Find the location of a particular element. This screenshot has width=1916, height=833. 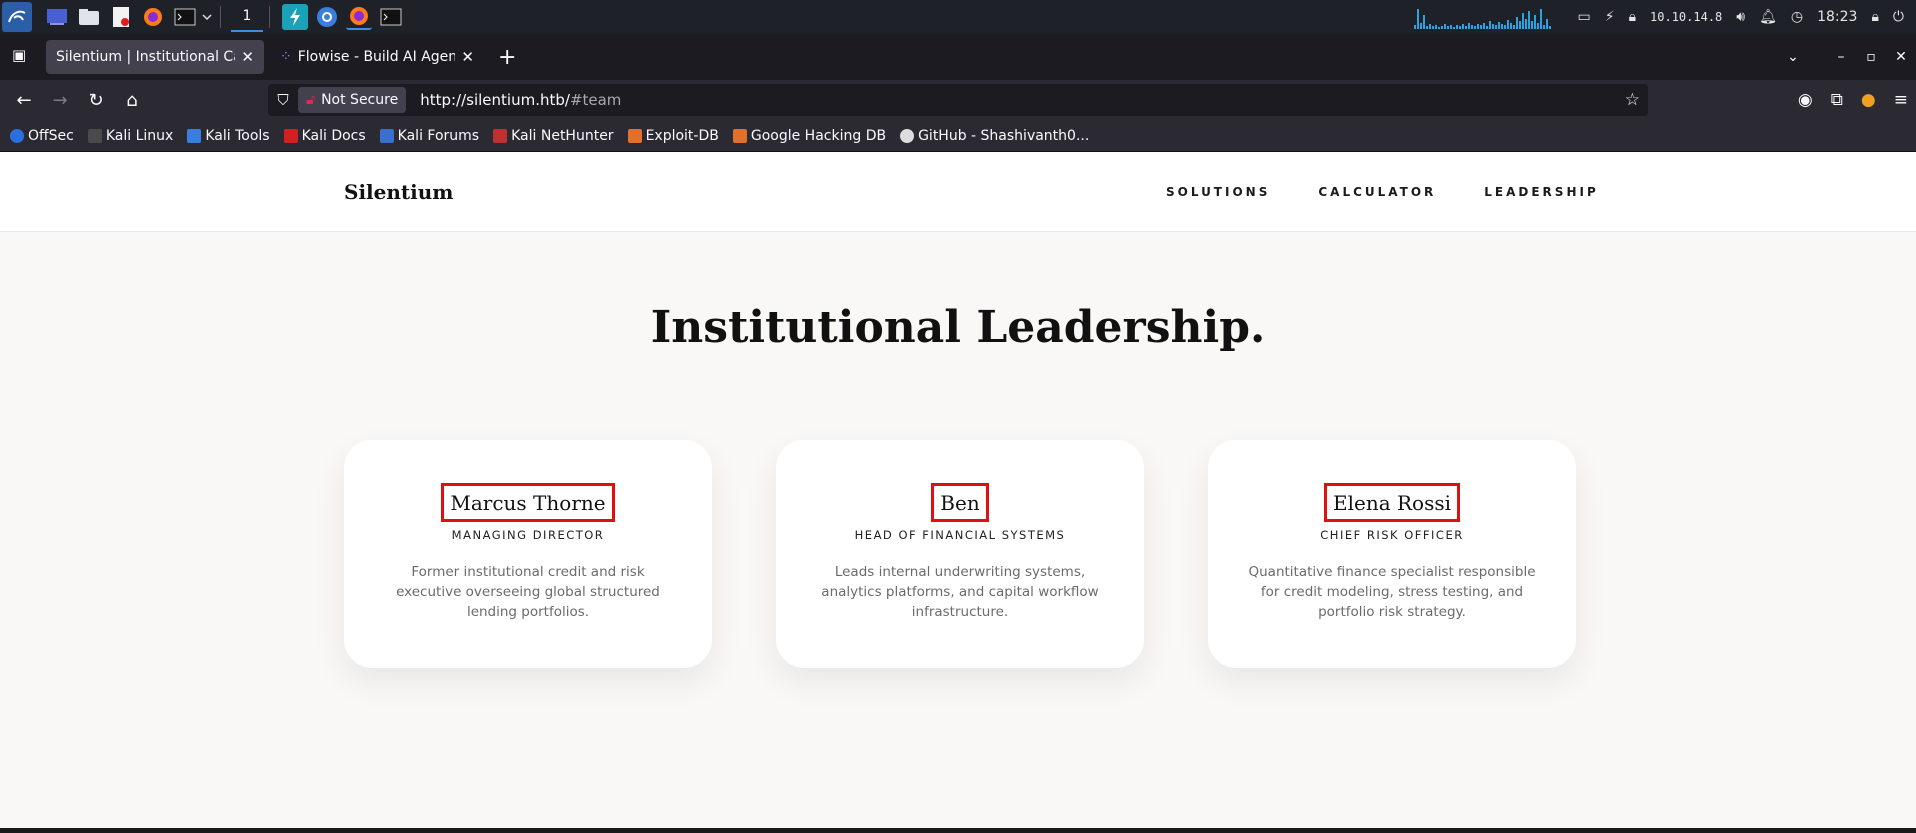

tab-silentium: Silentium | Institutional Capit ✕ is located at coordinates (155, 57).